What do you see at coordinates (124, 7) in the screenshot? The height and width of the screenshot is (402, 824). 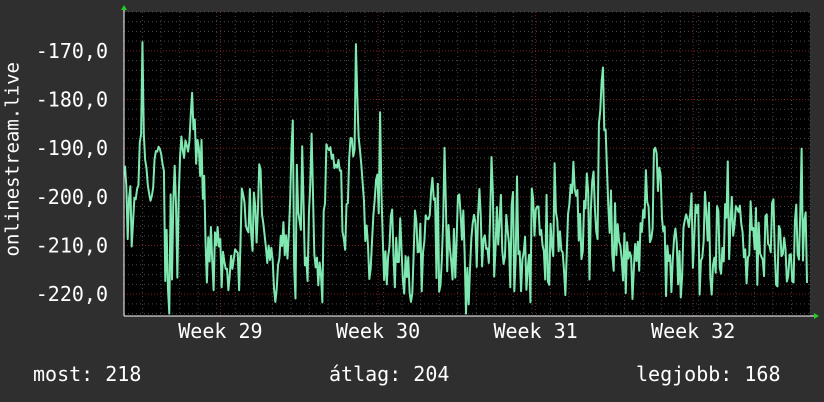 I see `y-axis-arrow` at bounding box center [124, 7].